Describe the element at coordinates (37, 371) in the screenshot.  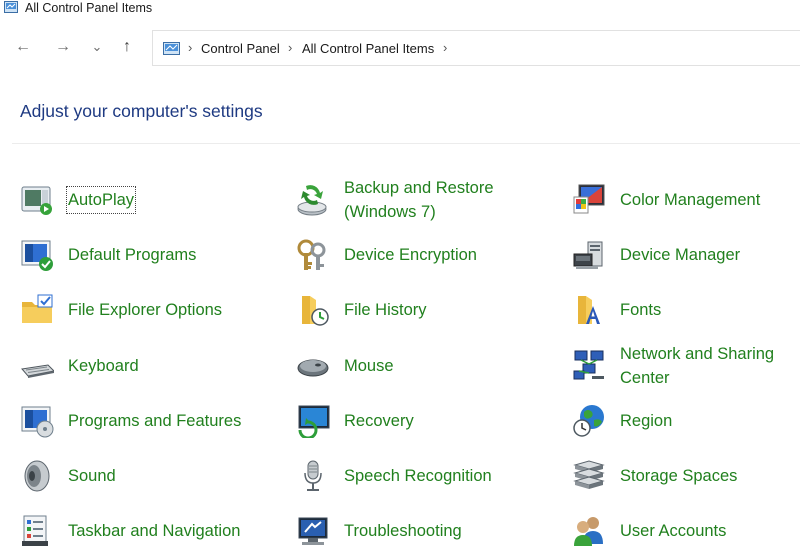
I see `keyboard-icon` at that location.